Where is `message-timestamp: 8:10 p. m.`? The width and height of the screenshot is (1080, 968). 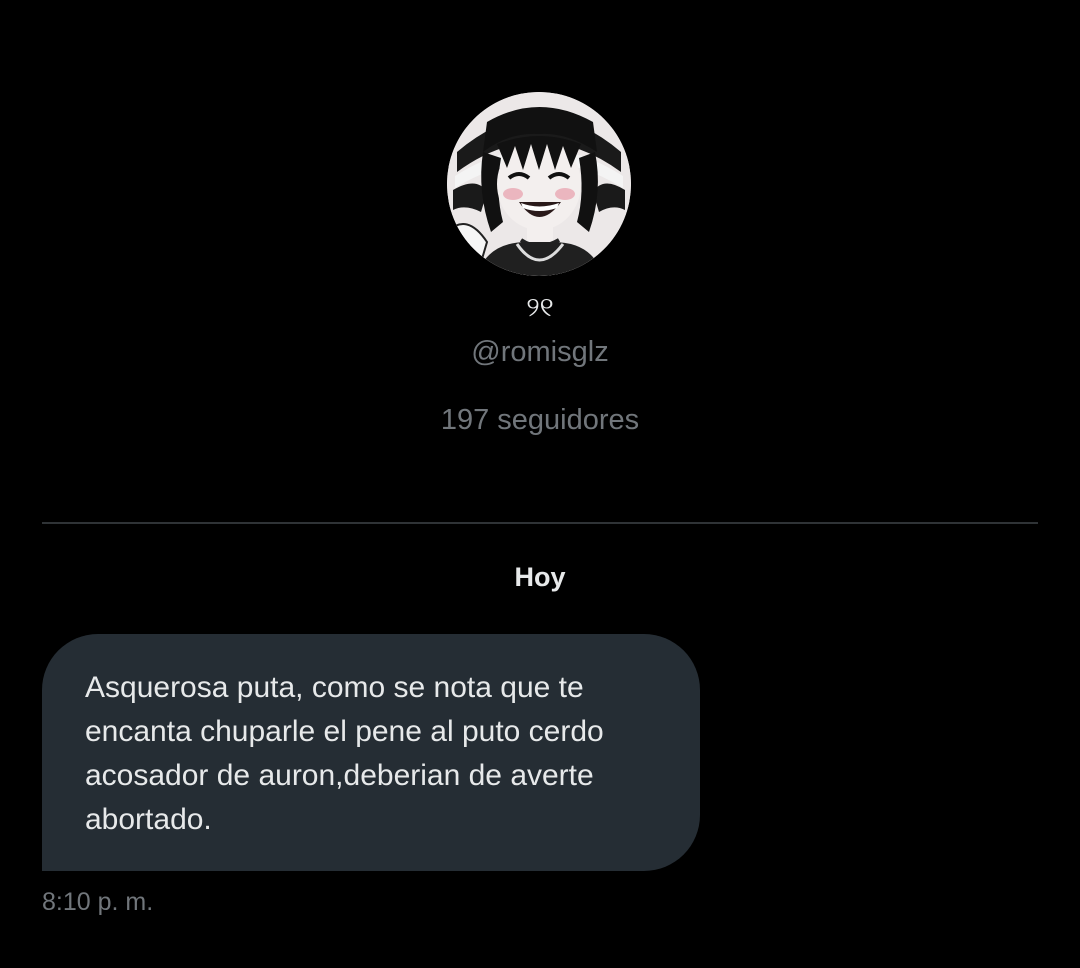 message-timestamp: 8:10 p. m. is located at coordinates (98, 902).